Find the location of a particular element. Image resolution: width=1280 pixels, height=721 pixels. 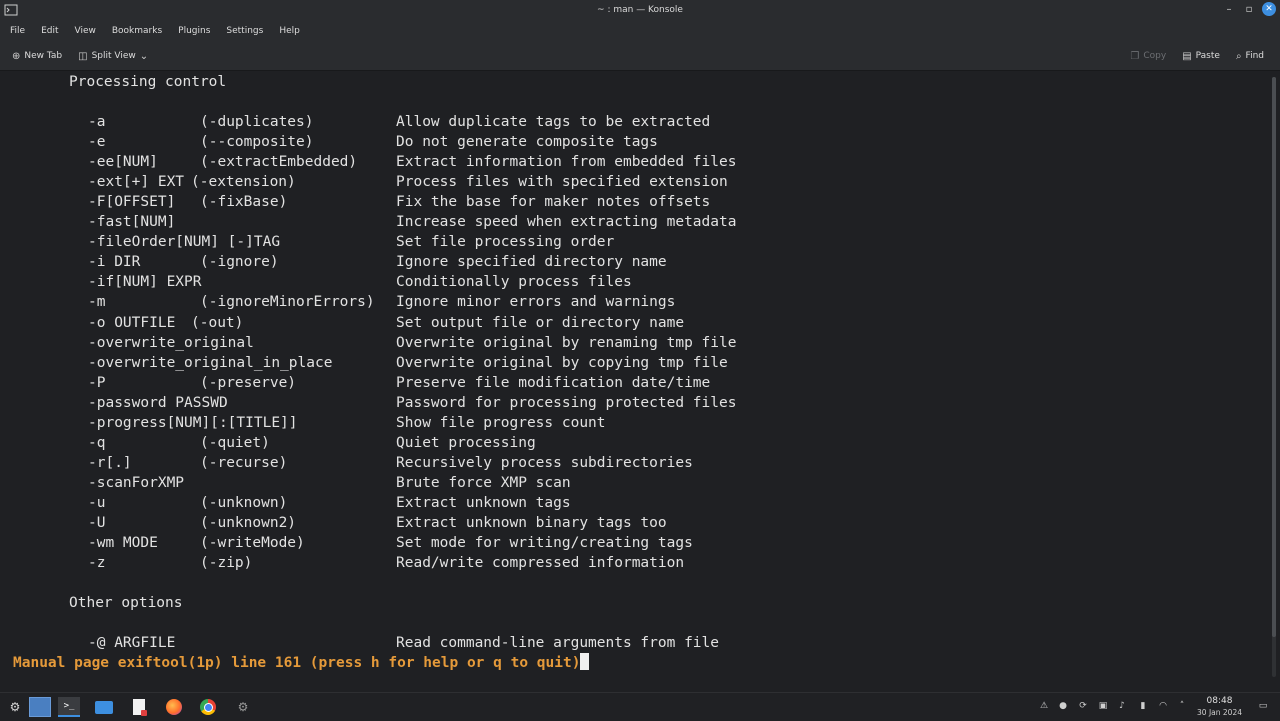

window-title: ~ : man — Konsole is located at coordinates (640, 10).